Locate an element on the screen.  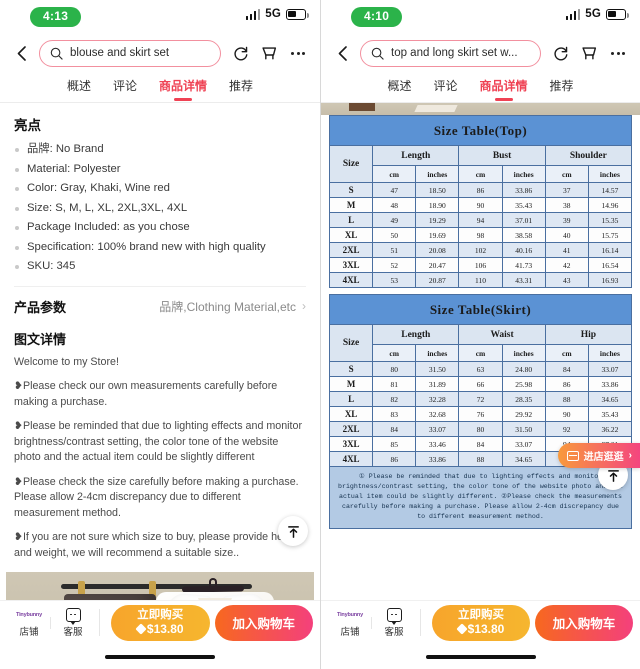
table-row: XL 83 32.68 76 29.92 90 35.43 is located at coordinates (480, 414).